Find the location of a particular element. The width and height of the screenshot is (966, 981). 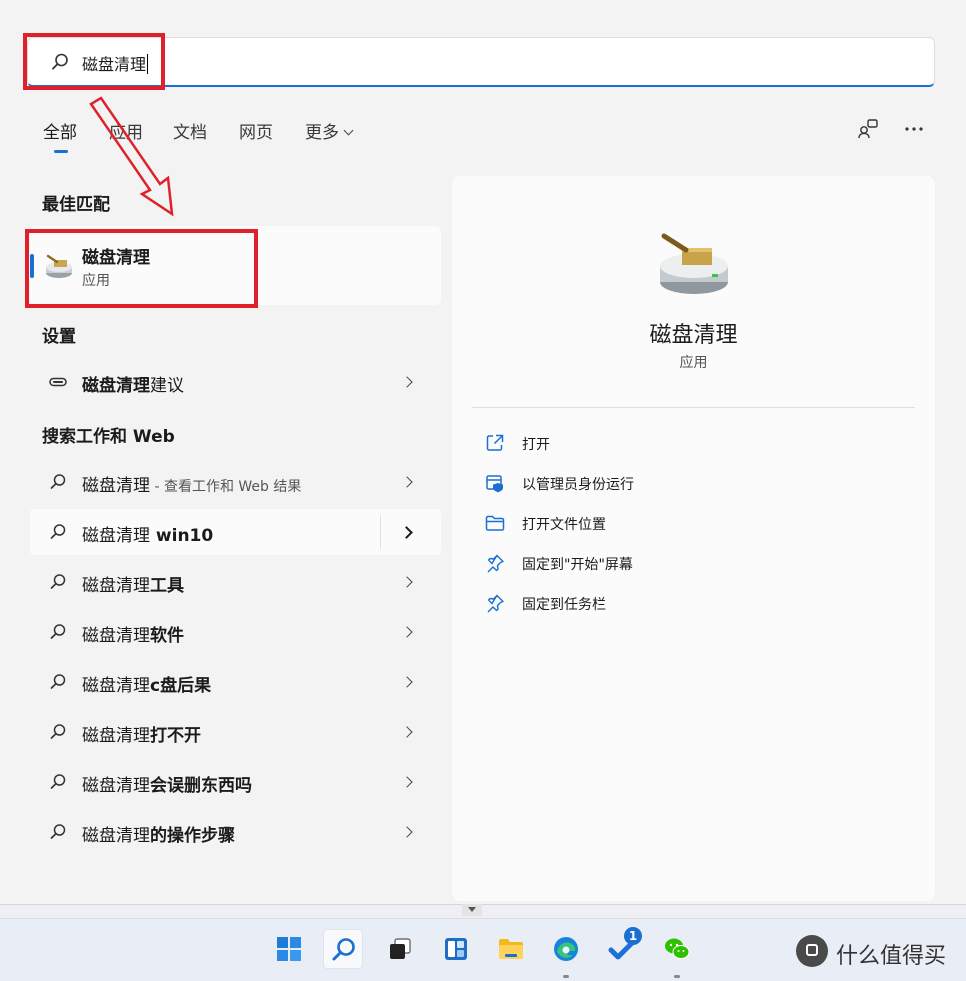

taskbar: 1 什么值得买 is located at coordinates (483, 949).